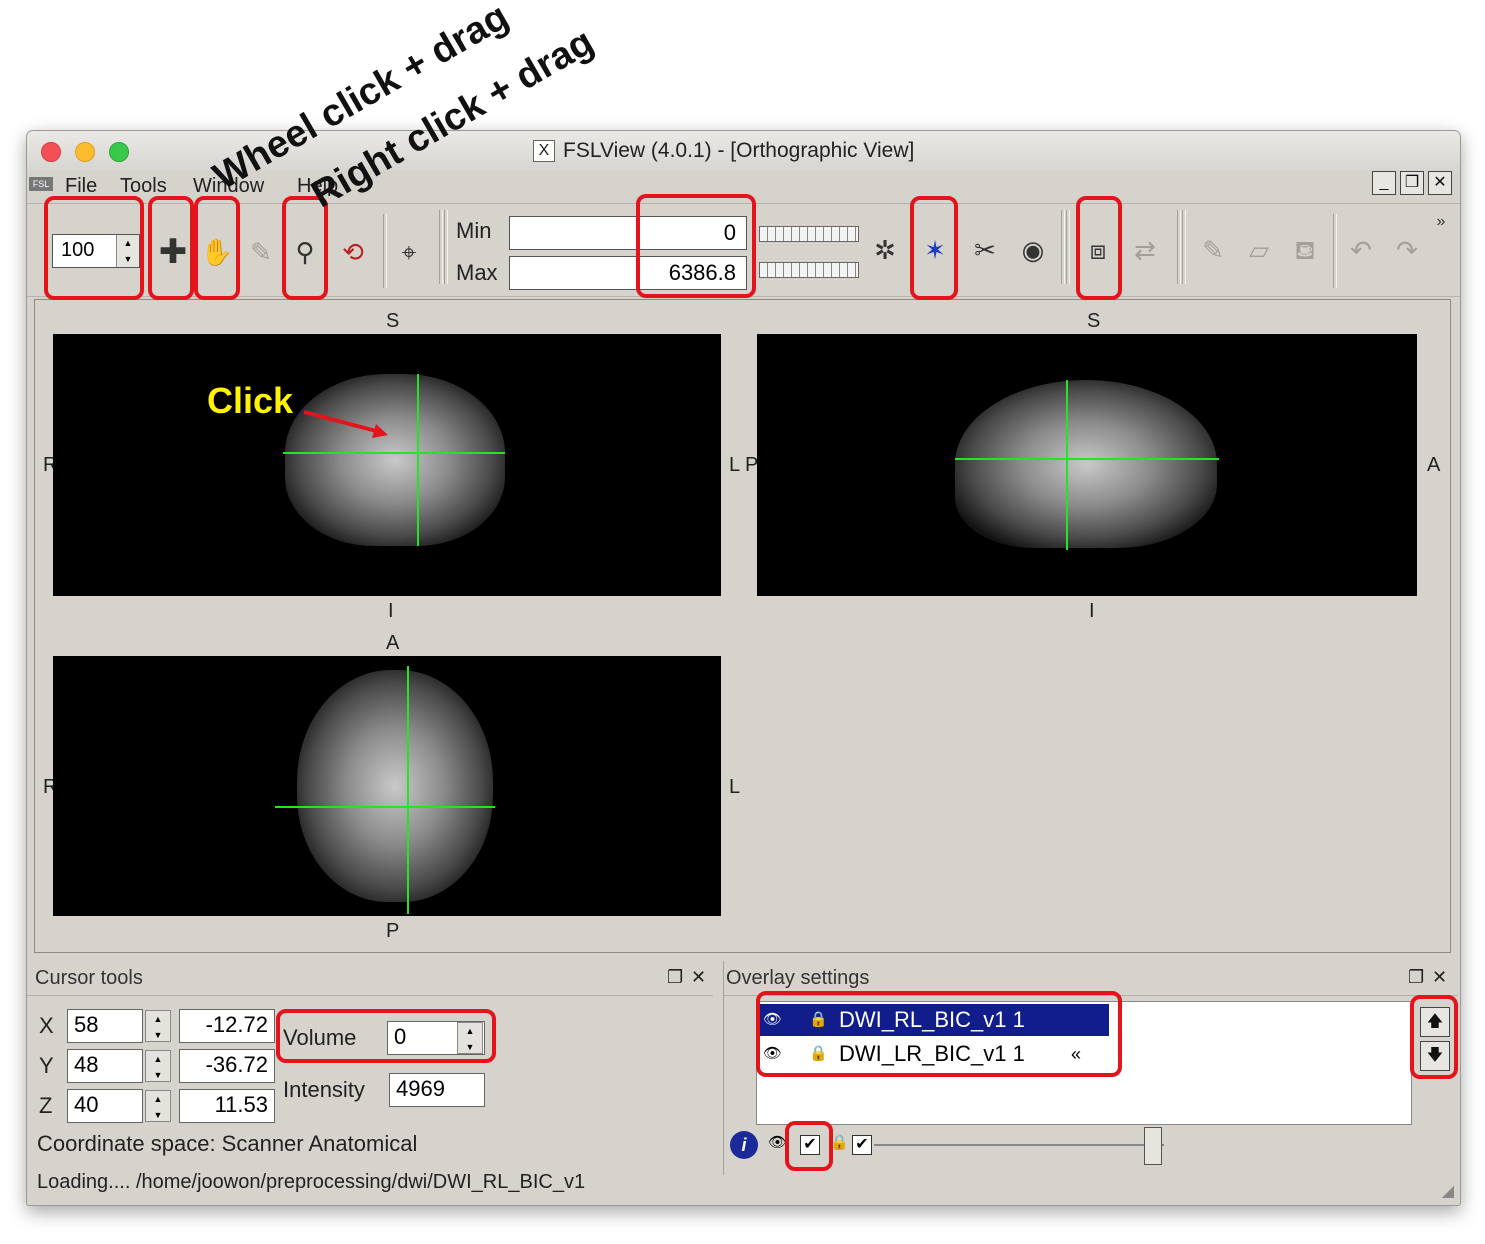  I want to click on highlight-cursor-tool, so click(171, 248).